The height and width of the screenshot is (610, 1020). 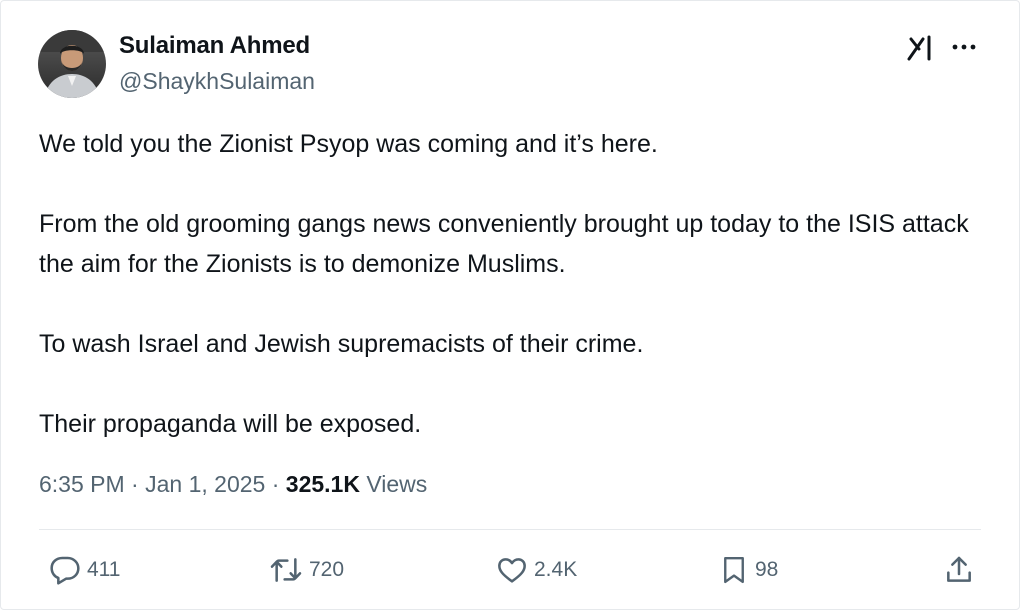 I want to click on like-button: 2.4K, so click(x=536, y=570).